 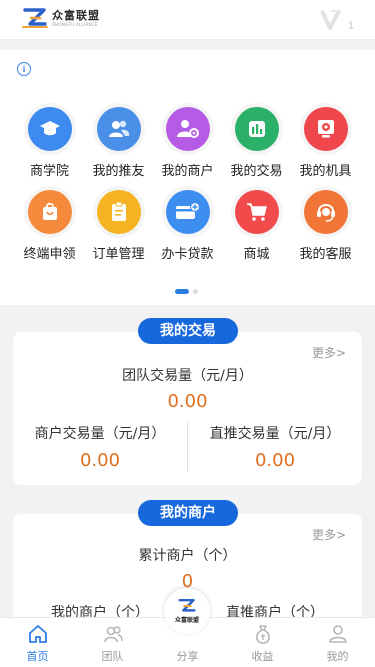 I want to click on tab-label: 分享, so click(x=187, y=656).